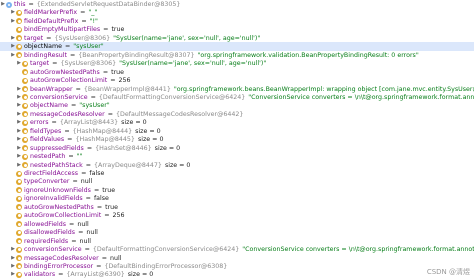  What do you see at coordinates (40, 275) in the screenshot?
I see `variable-name: validators` at bounding box center [40, 275].